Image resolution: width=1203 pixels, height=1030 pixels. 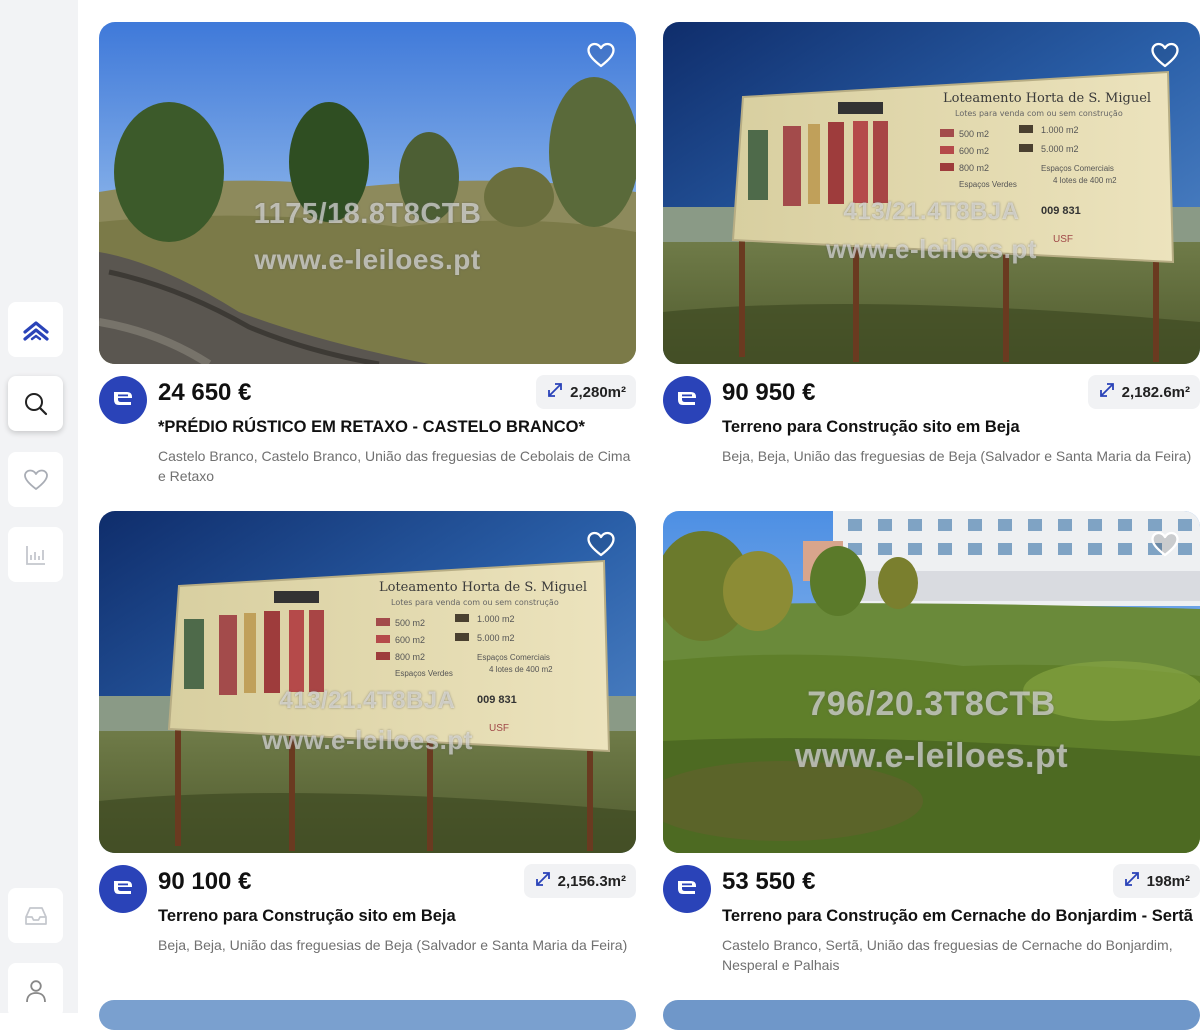 What do you see at coordinates (598, 392) in the screenshot?
I see `area-value: 2,280m²` at bounding box center [598, 392].